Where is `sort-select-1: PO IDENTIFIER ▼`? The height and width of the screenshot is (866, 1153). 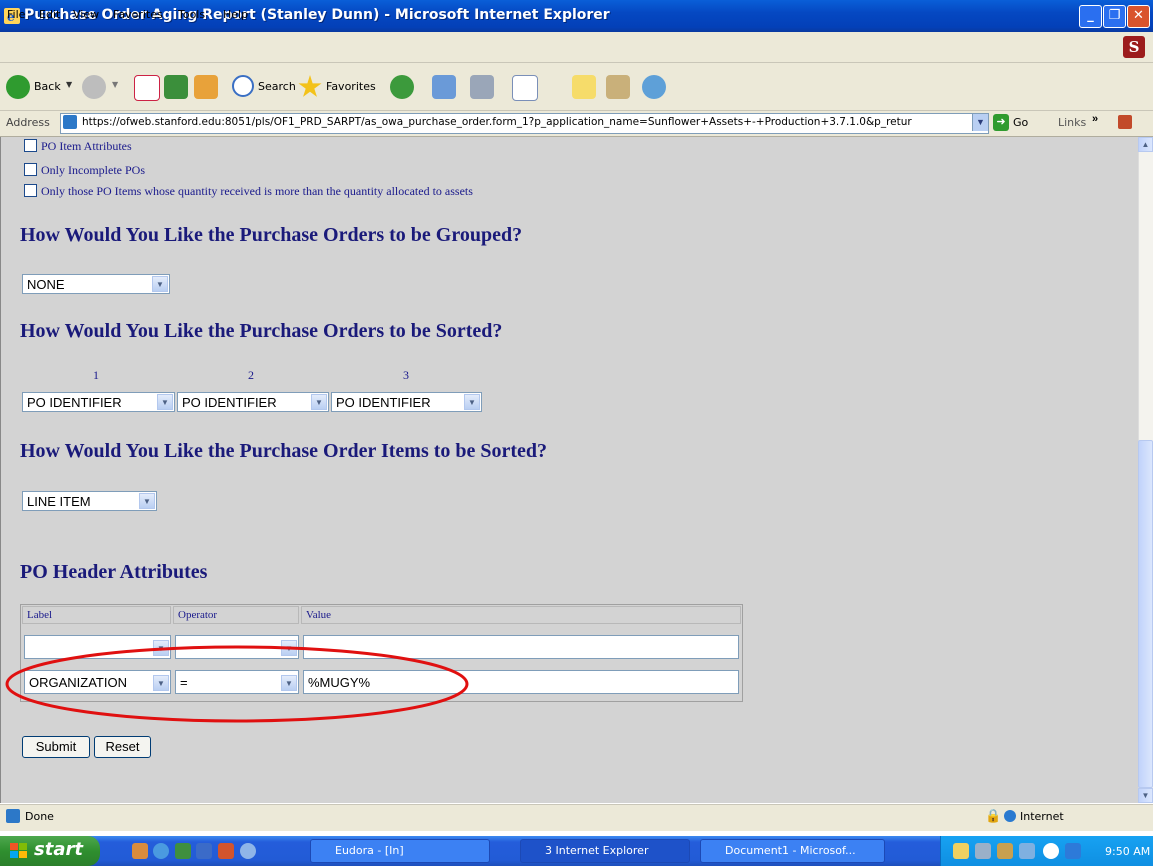 sort-select-1: PO IDENTIFIER ▼ is located at coordinates (98, 402).